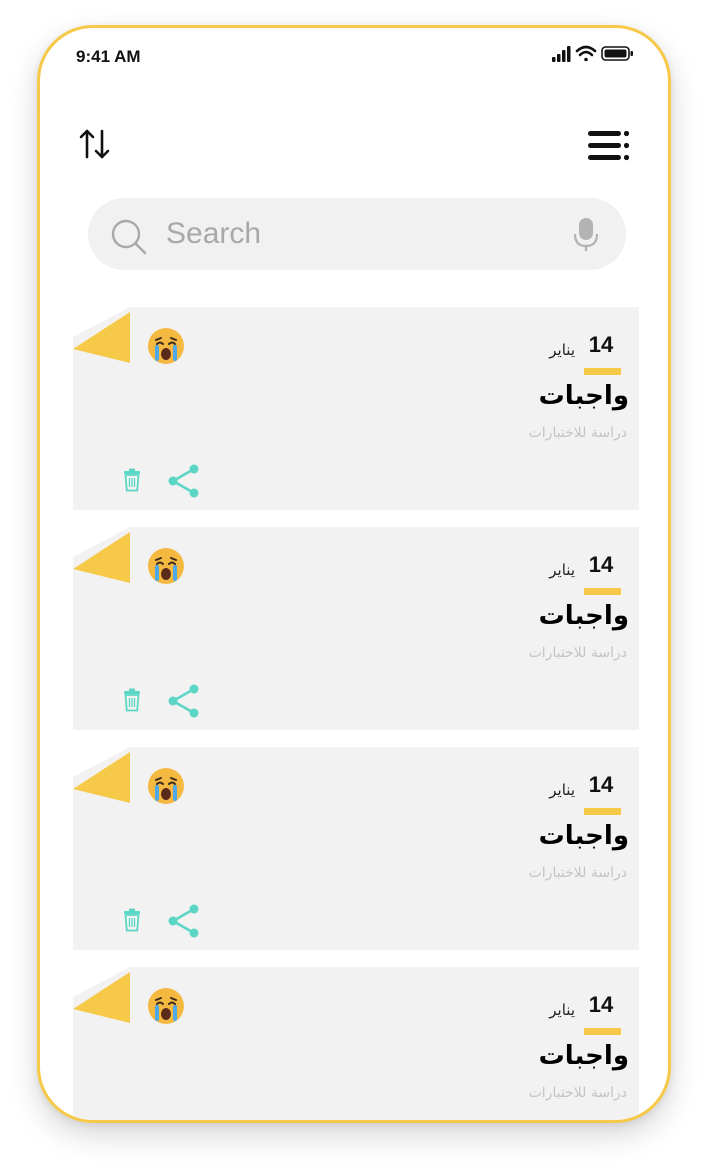  Describe the element at coordinates (354, 153) in the screenshot. I see `toolbar` at that location.